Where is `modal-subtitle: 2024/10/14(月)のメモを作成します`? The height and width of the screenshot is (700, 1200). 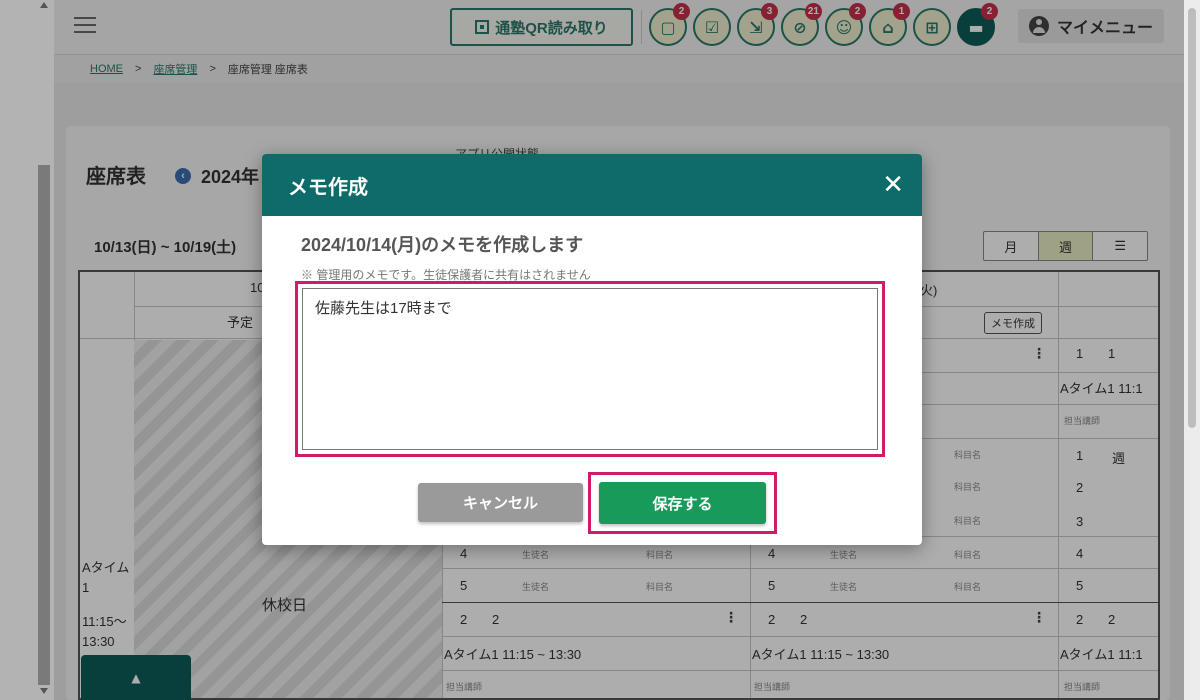 modal-subtitle: 2024/10/14(月)のメモを作成します is located at coordinates (442, 245).